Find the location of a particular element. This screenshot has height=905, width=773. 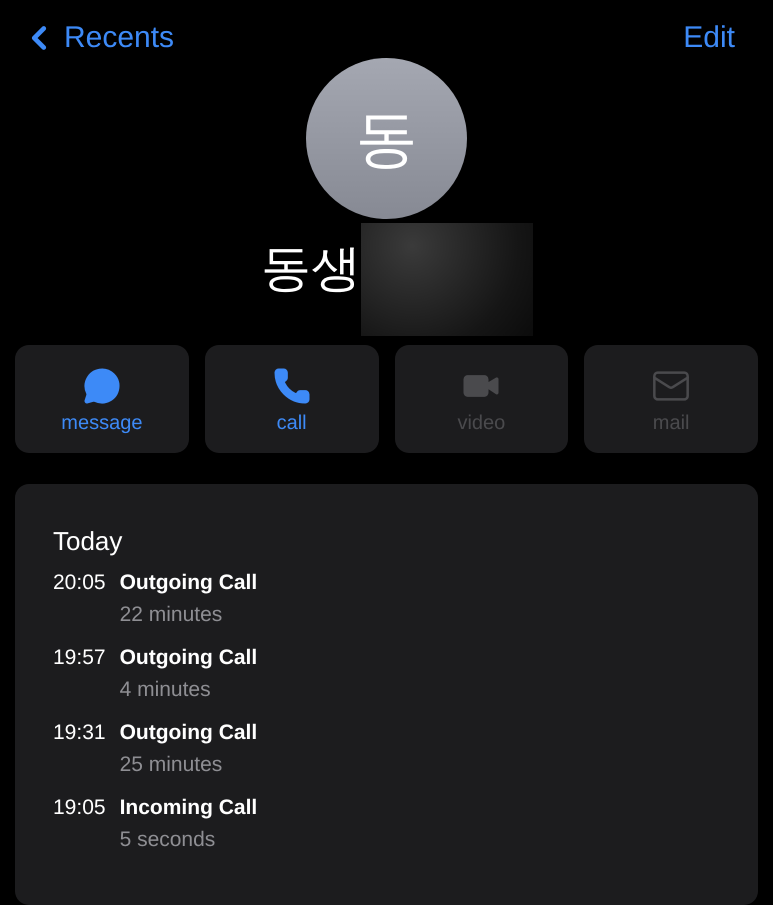

call-type: Incoming Call is located at coordinates (189, 808).